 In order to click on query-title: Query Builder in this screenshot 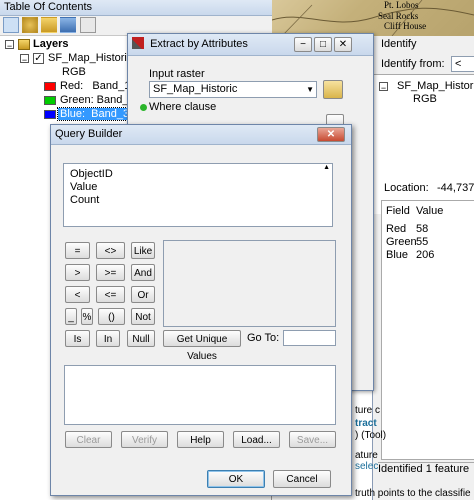, I will do `click(89, 134)`.